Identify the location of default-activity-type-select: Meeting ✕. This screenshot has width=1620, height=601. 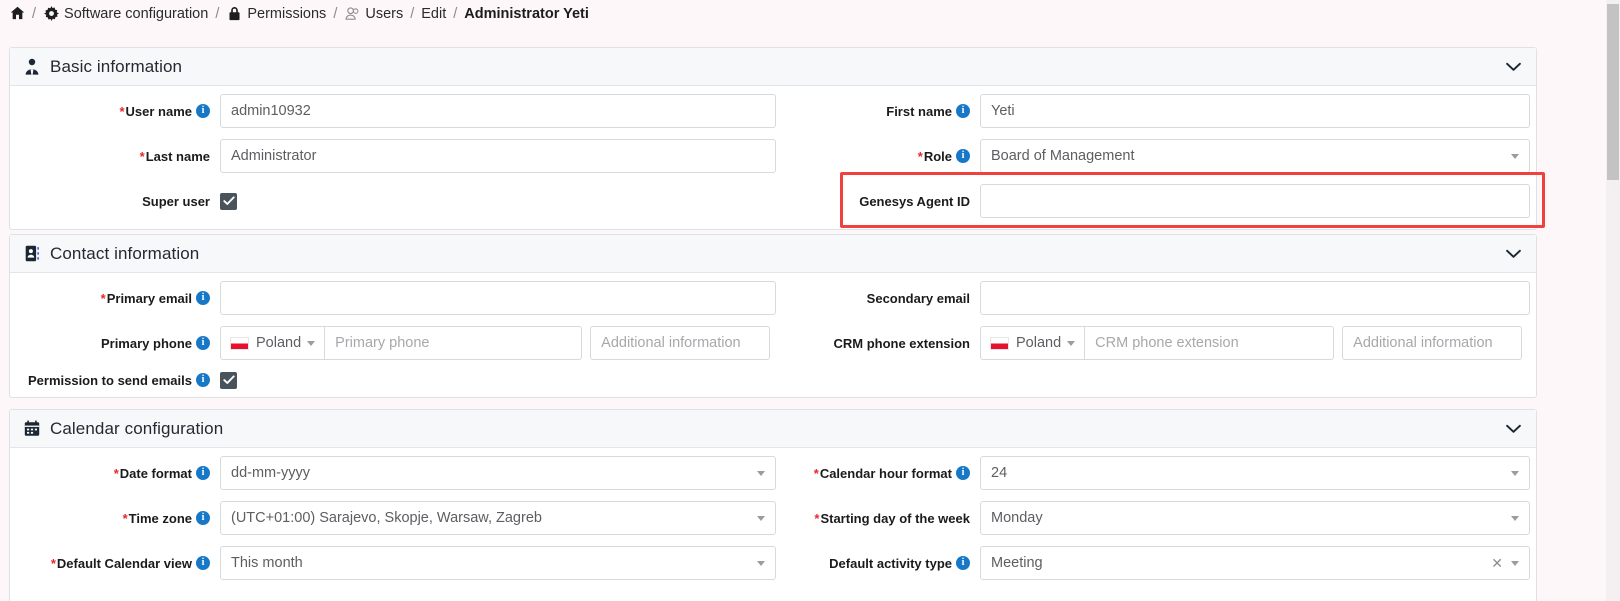
(1255, 563).